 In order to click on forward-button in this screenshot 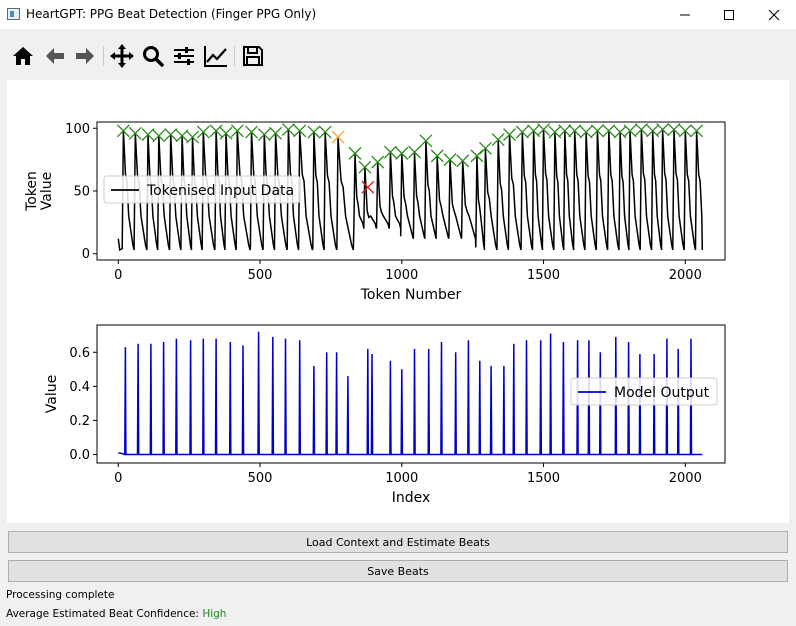, I will do `click(85, 56)`.